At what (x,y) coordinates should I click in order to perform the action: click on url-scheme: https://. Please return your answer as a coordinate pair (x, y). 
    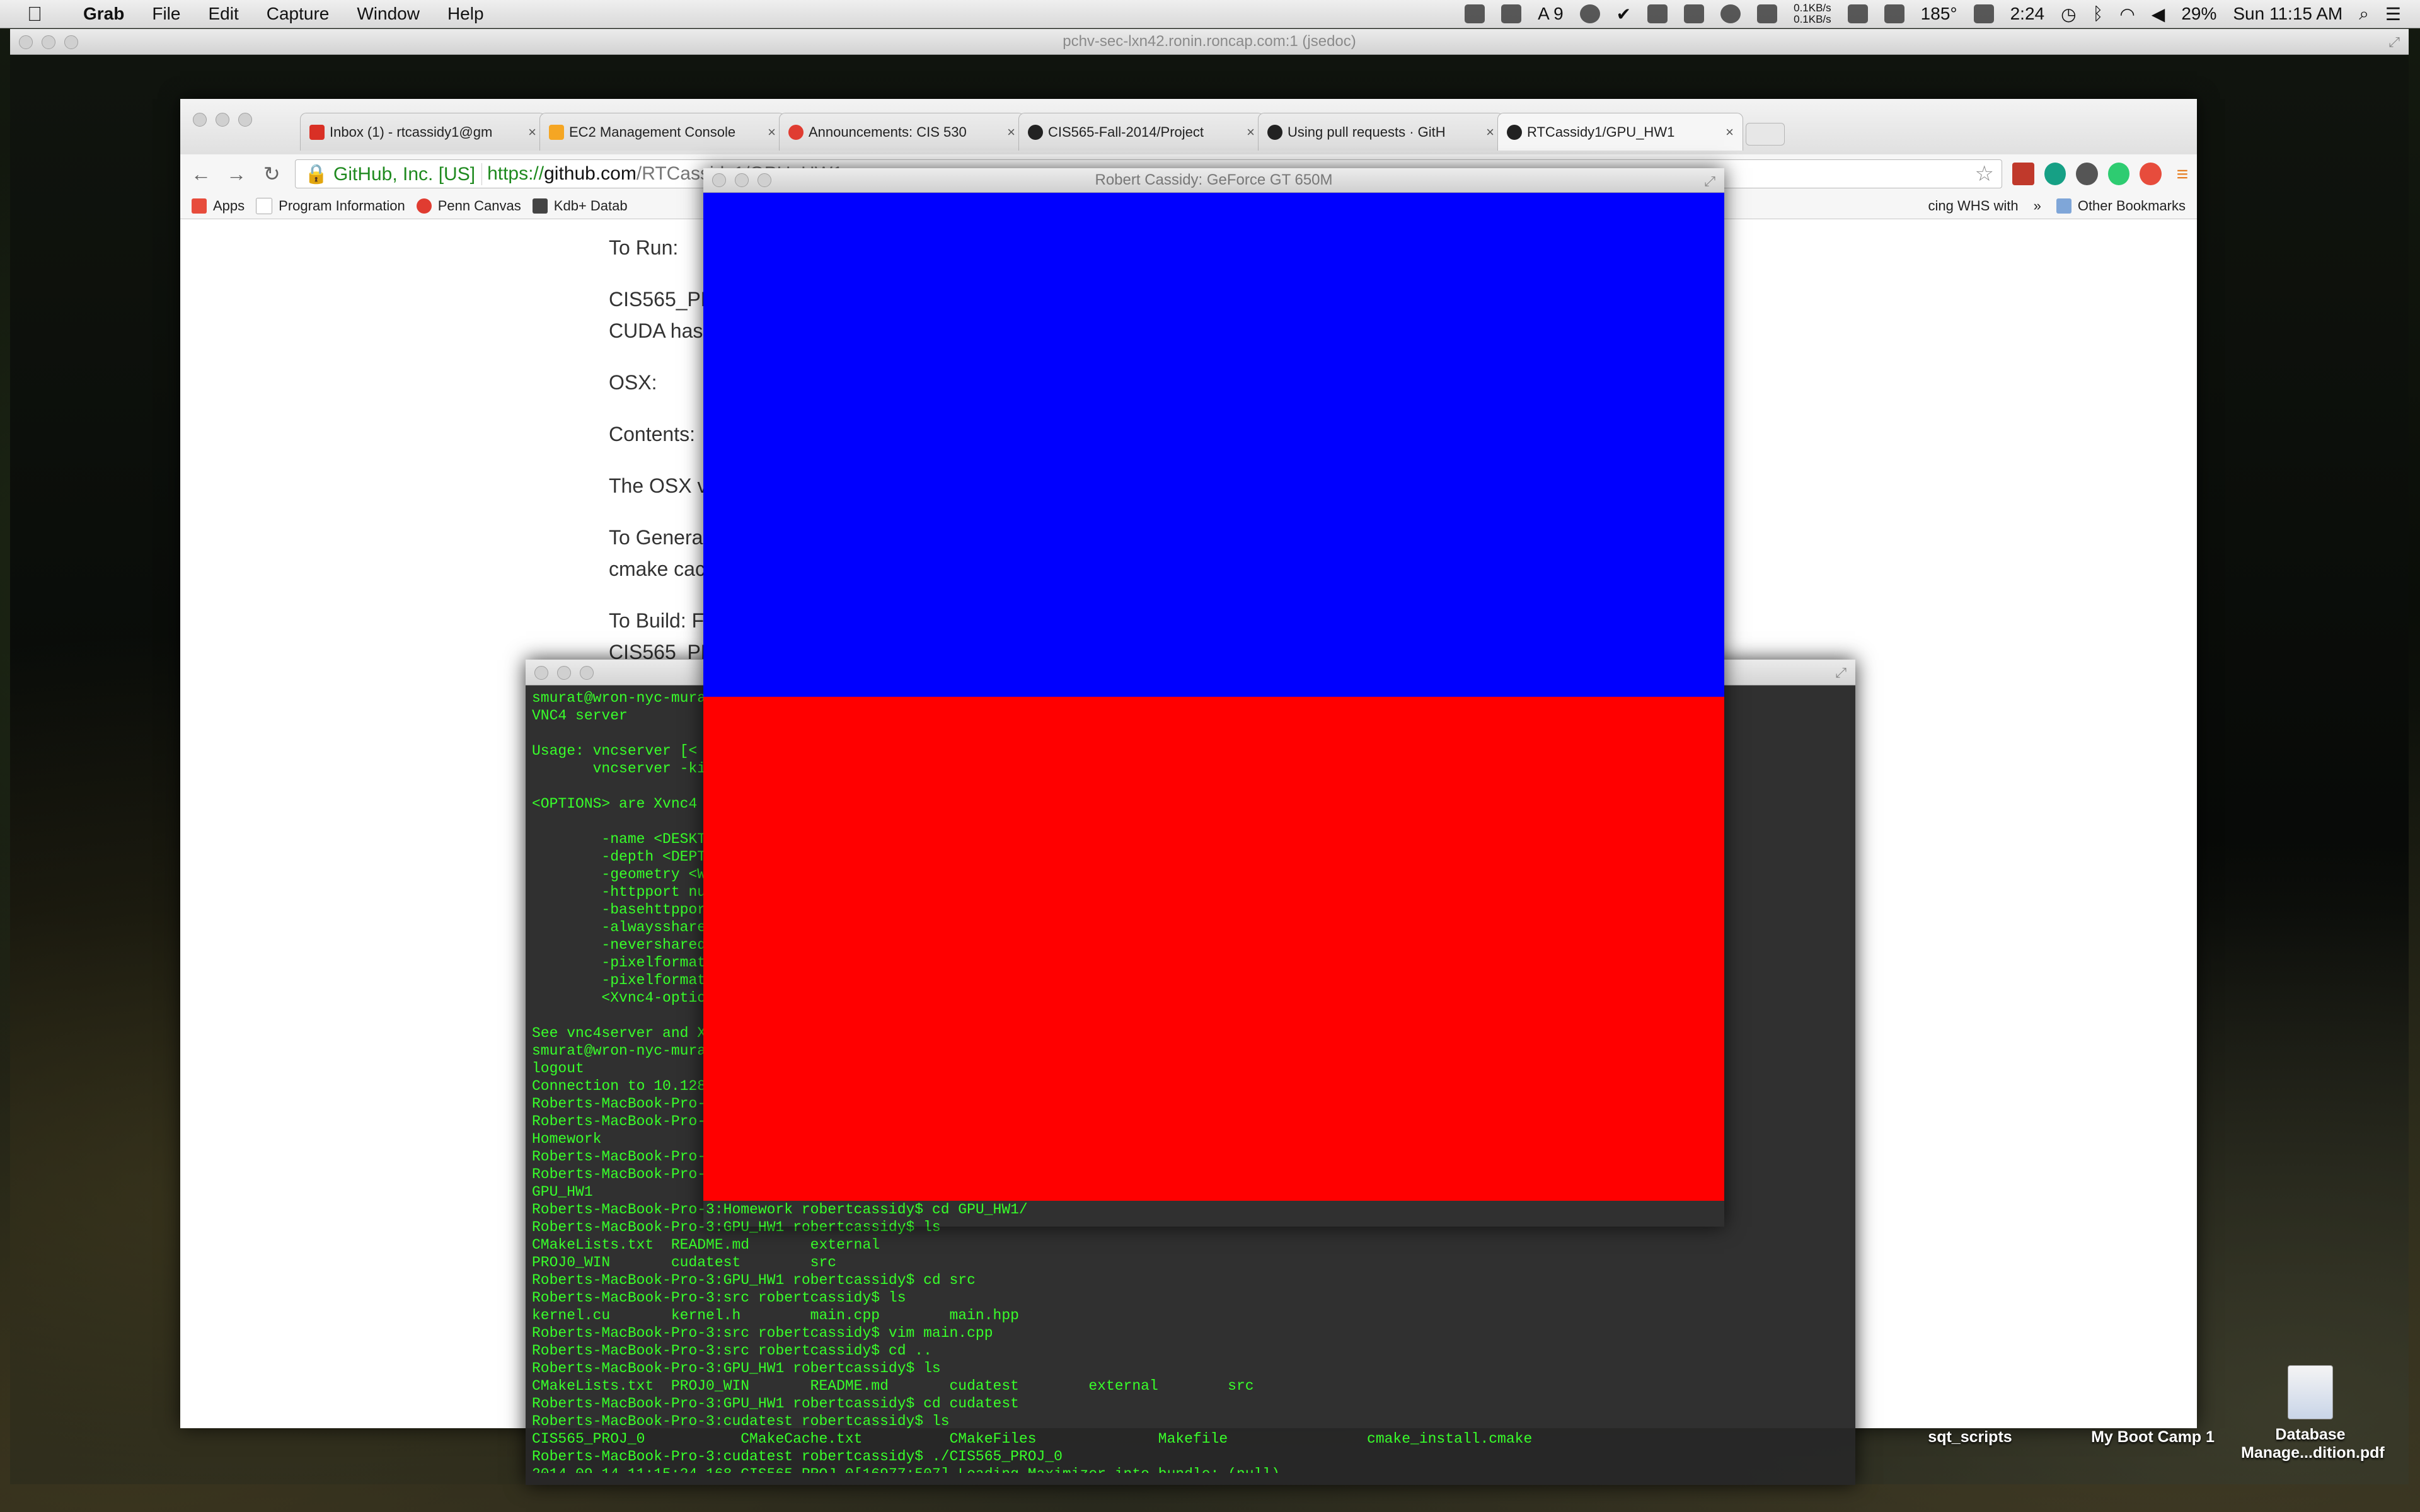
    Looking at the image, I should click on (515, 173).